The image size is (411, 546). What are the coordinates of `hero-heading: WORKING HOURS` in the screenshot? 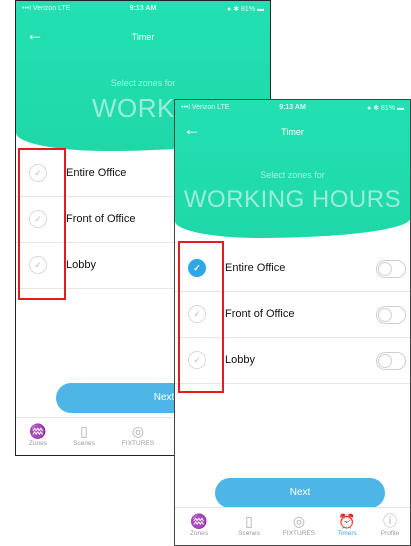 It's located at (292, 199).